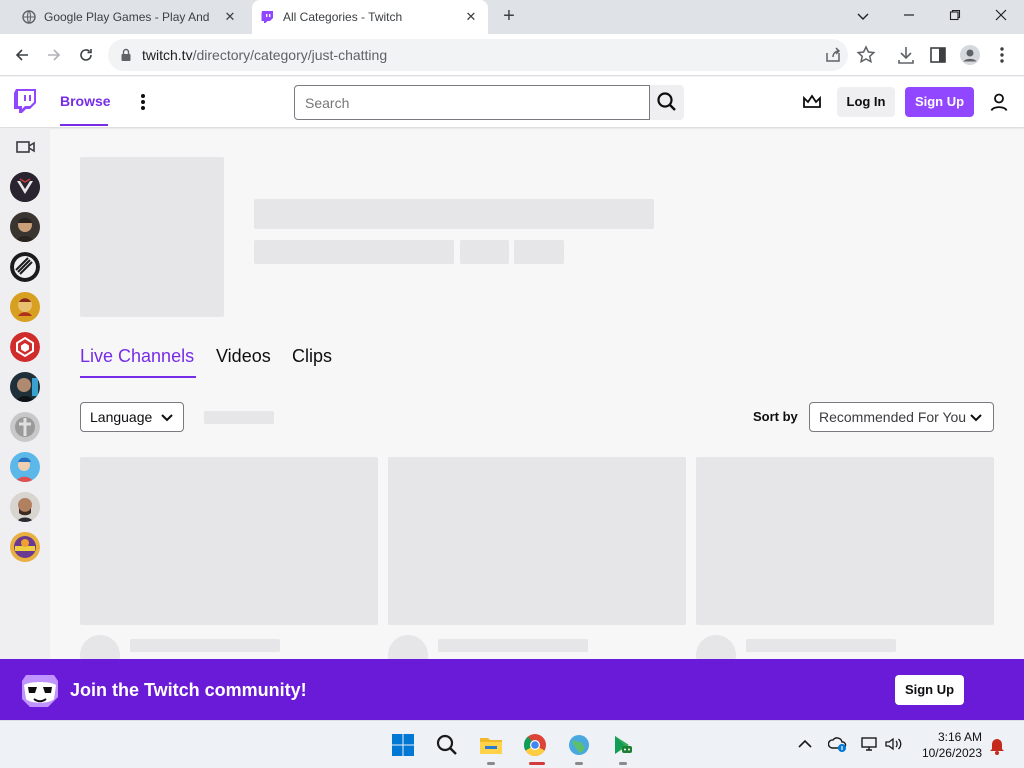  What do you see at coordinates (812, 102) in the screenshot?
I see `prime-crown-icon` at bounding box center [812, 102].